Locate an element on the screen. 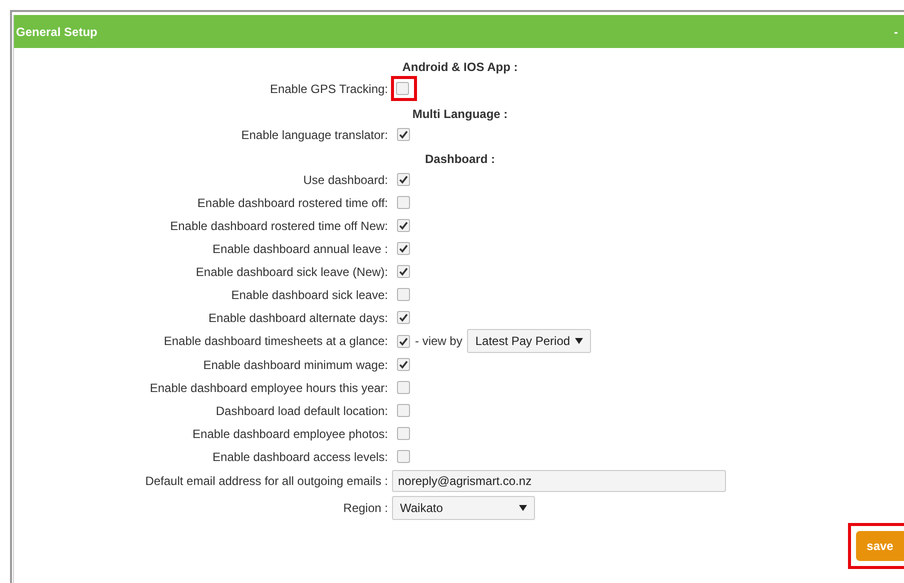  setting-label: Enable language translator: is located at coordinates (314, 135).